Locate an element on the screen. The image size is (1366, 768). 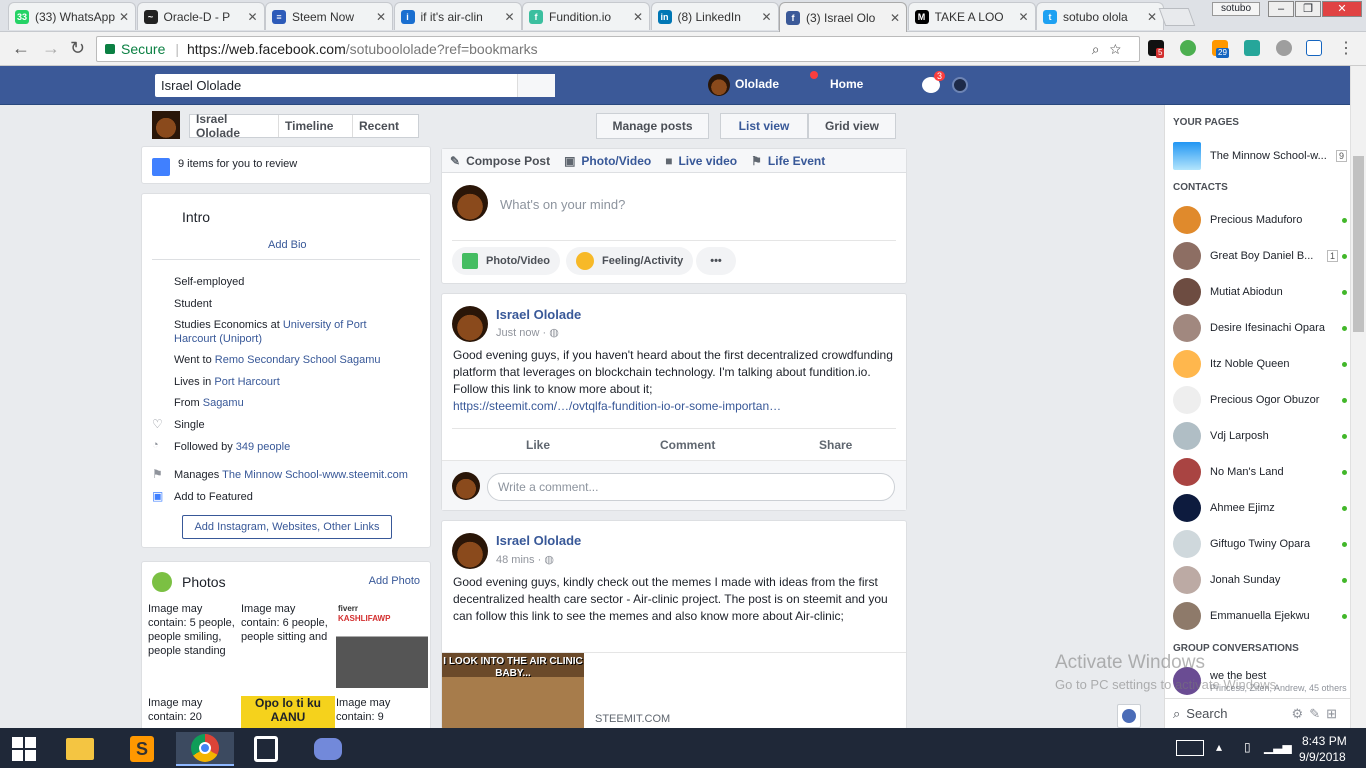
headphones-icon is located at coordinates (1284, 48).